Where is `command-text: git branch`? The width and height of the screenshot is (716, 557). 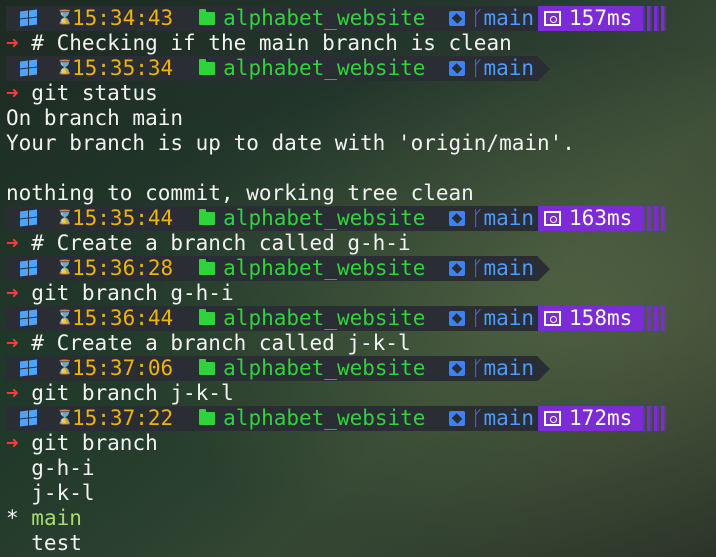
command-text: git branch is located at coordinates (88, 443).